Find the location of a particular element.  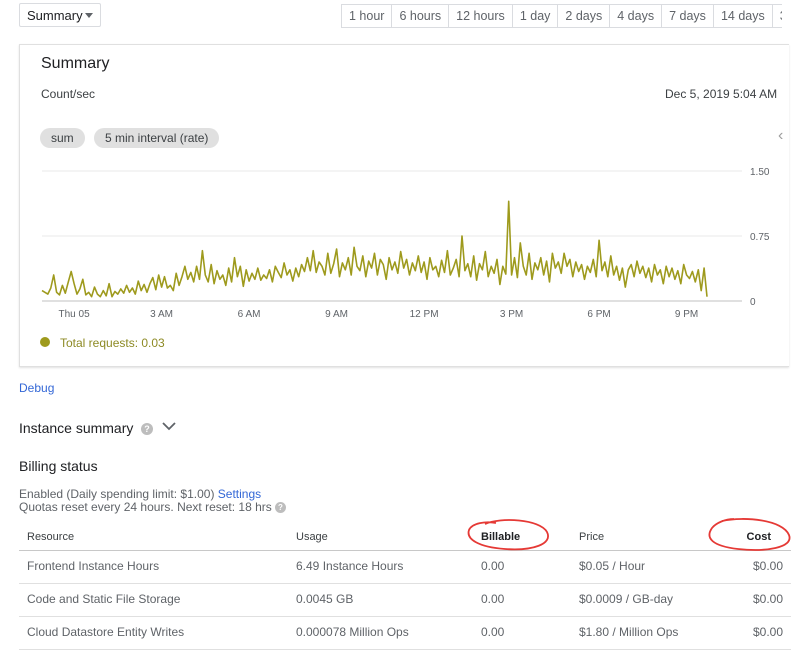

chart-unit: Count/sec is located at coordinates (68, 94).